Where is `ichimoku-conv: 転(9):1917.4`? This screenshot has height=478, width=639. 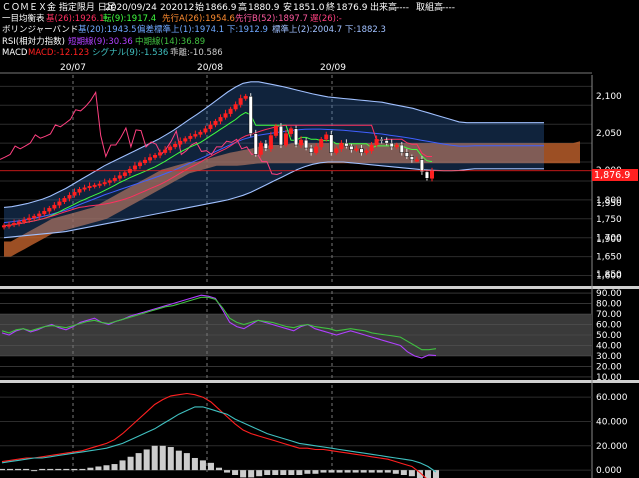
ichimoku-conv: 転(9):1917.4 is located at coordinates (129, 19).